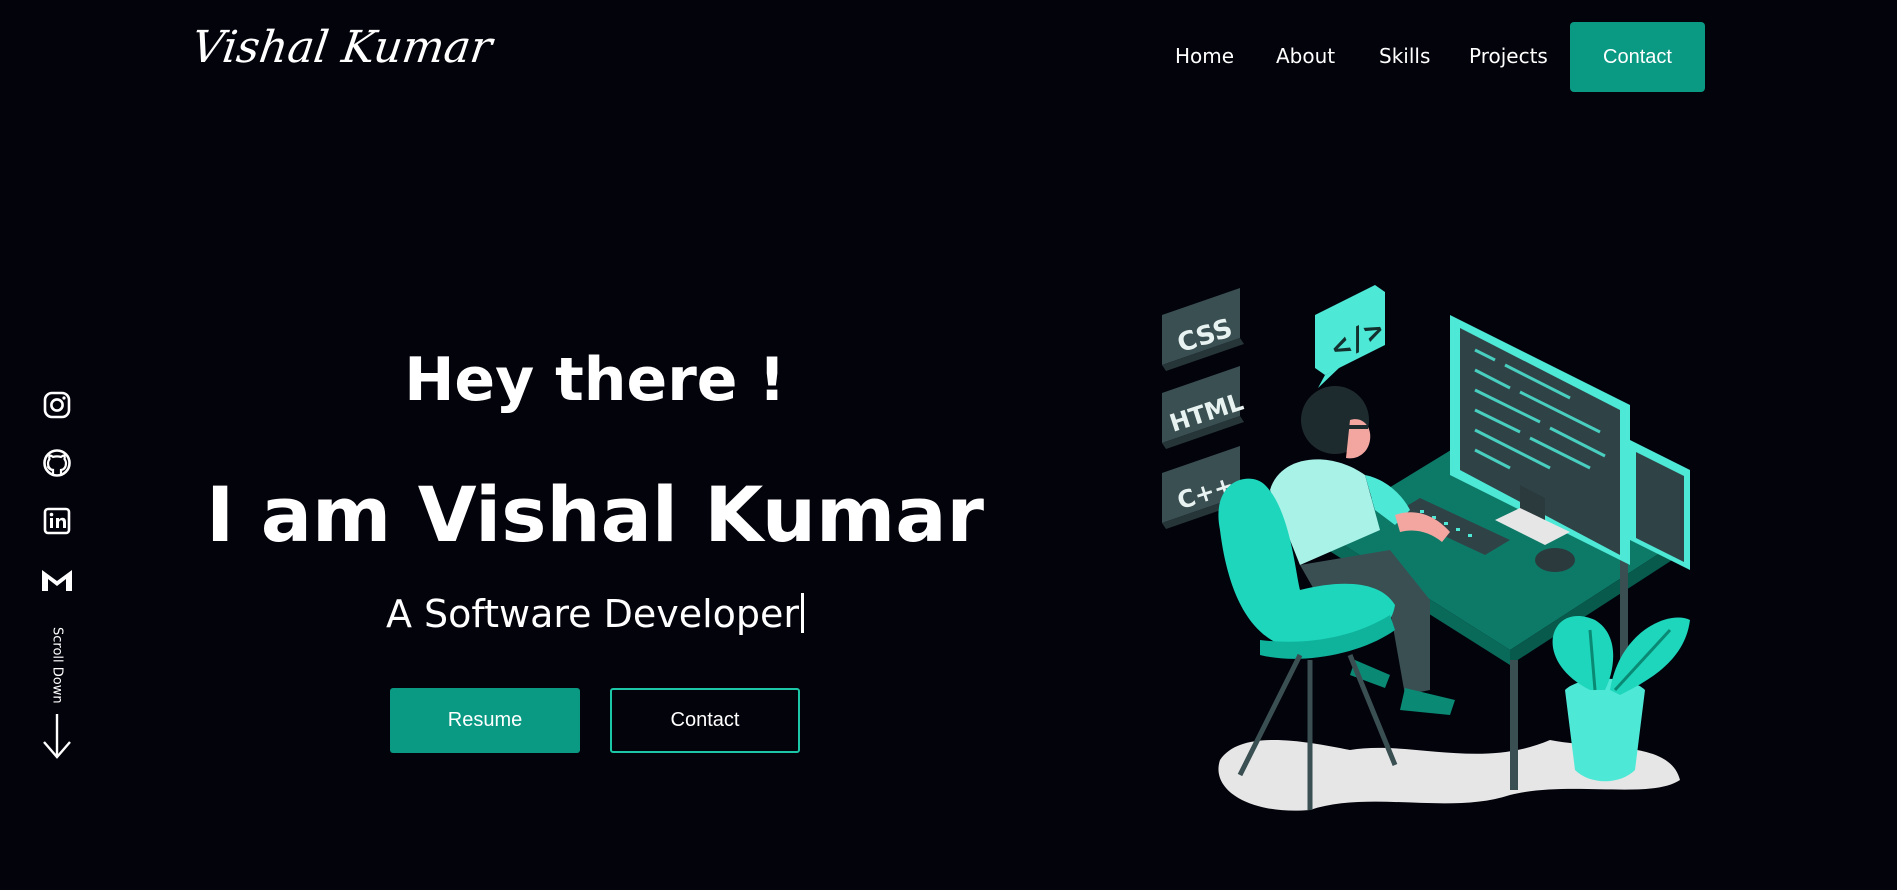 This screenshot has width=1897, height=890. What do you see at coordinates (592, 614) in the screenshot?
I see `hero-role-text: A Software Developer` at bounding box center [592, 614].